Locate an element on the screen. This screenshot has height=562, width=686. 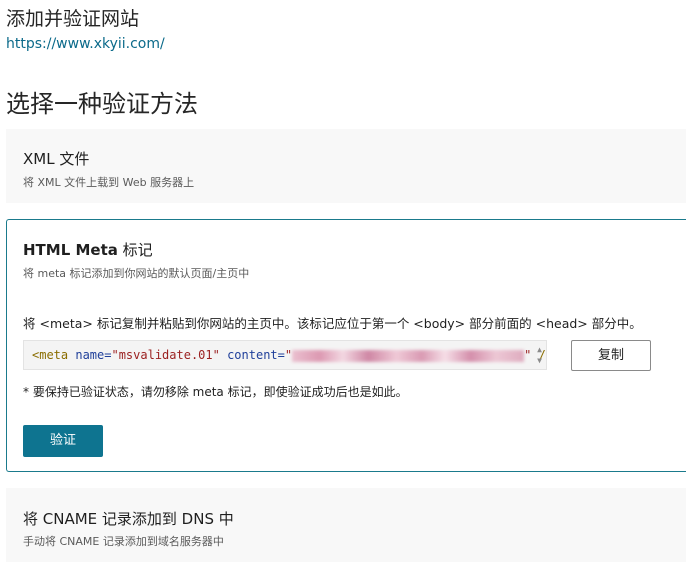
code-name-value: "msvalidate.01" is located at coordinates (165, 355).